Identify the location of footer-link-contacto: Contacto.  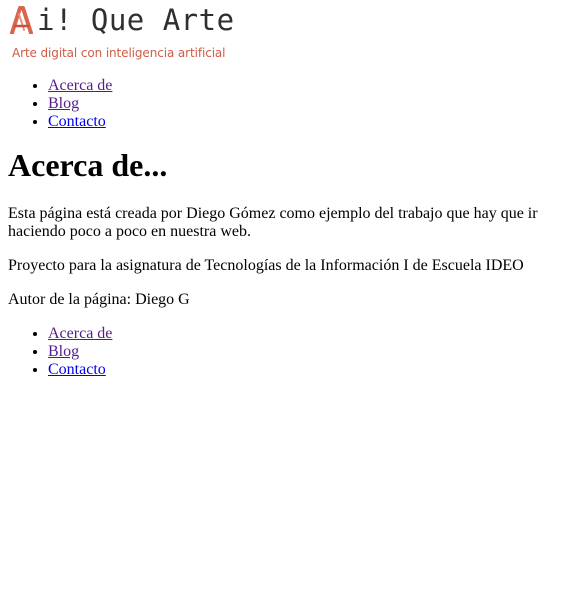
(77, 369).